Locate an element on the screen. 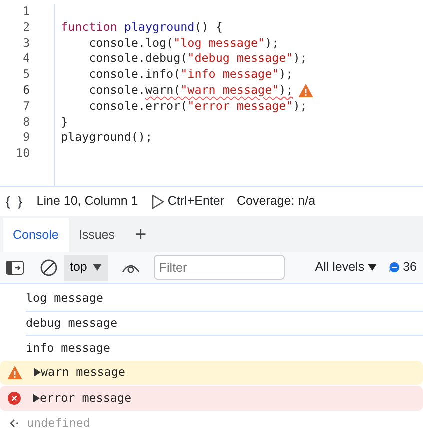  line-number: 2 is located at coordinates (26, 28).